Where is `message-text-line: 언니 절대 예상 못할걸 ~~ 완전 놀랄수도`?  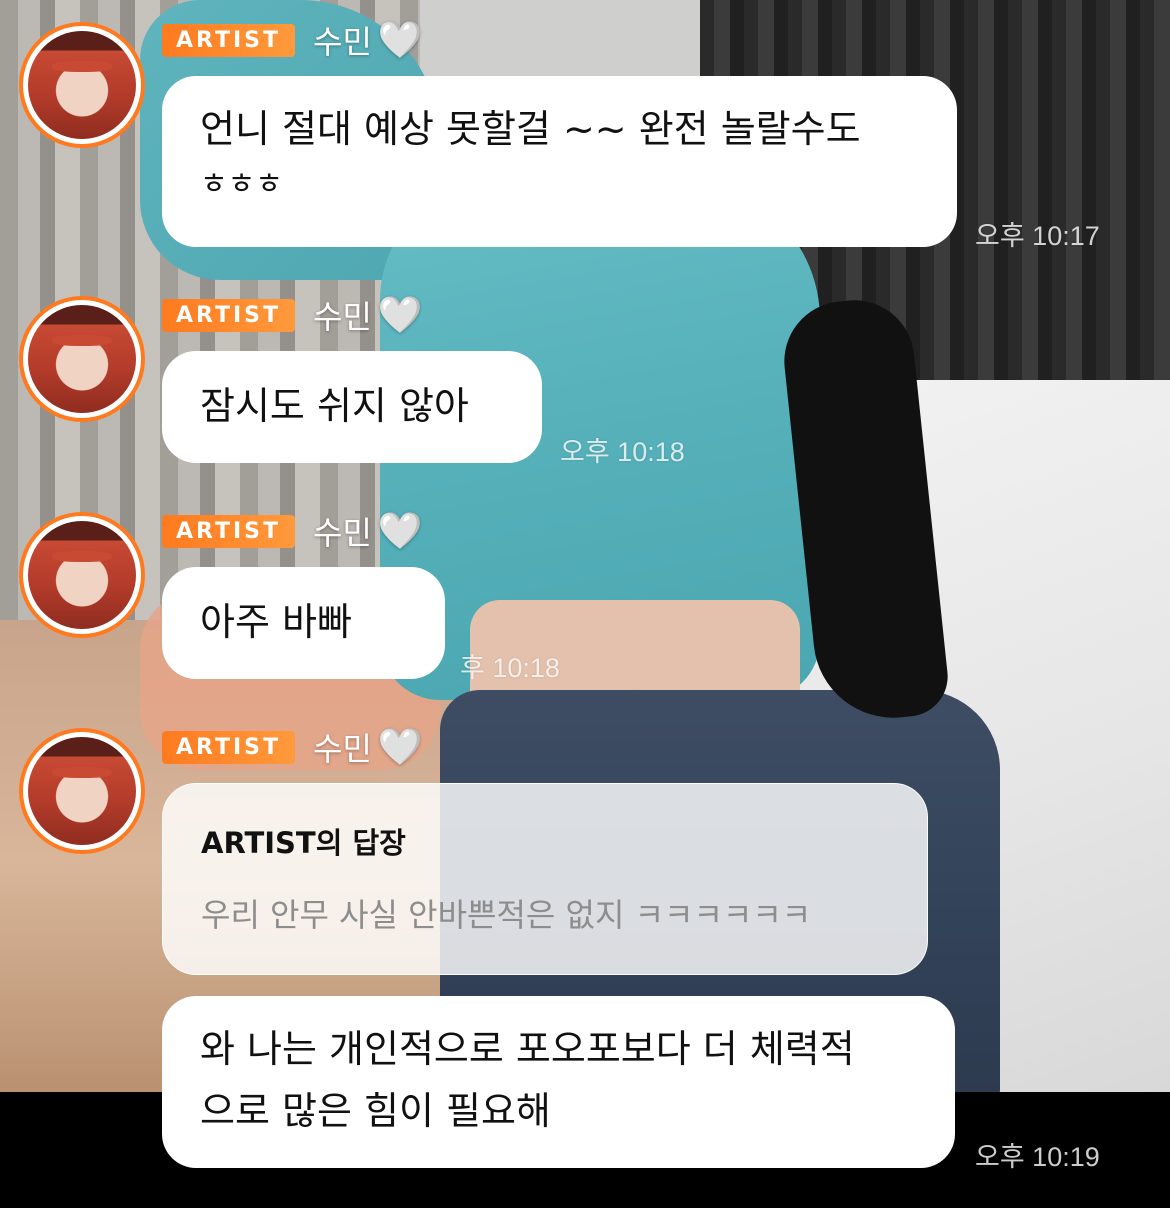 message-text-line: 언니 절대 예상 못할걸 ~~ 완전 놀랄수도 is located at coordinates (530, 129).